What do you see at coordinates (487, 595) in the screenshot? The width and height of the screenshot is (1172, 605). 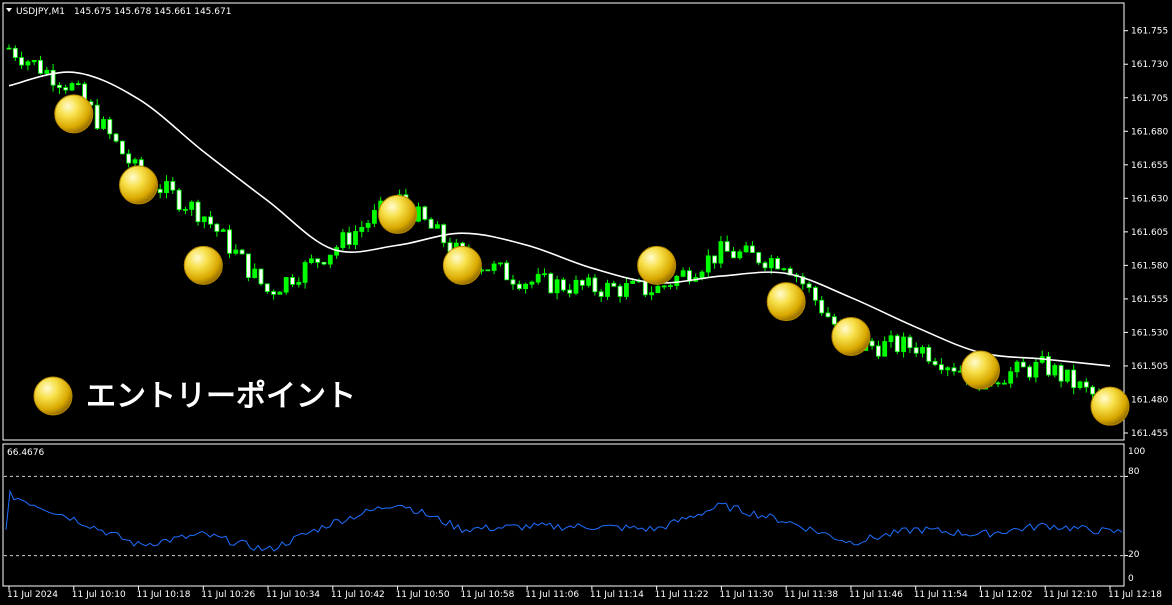 I see `time-tick-label: 11 Jul 10:58` at bounding box center [487, 595].